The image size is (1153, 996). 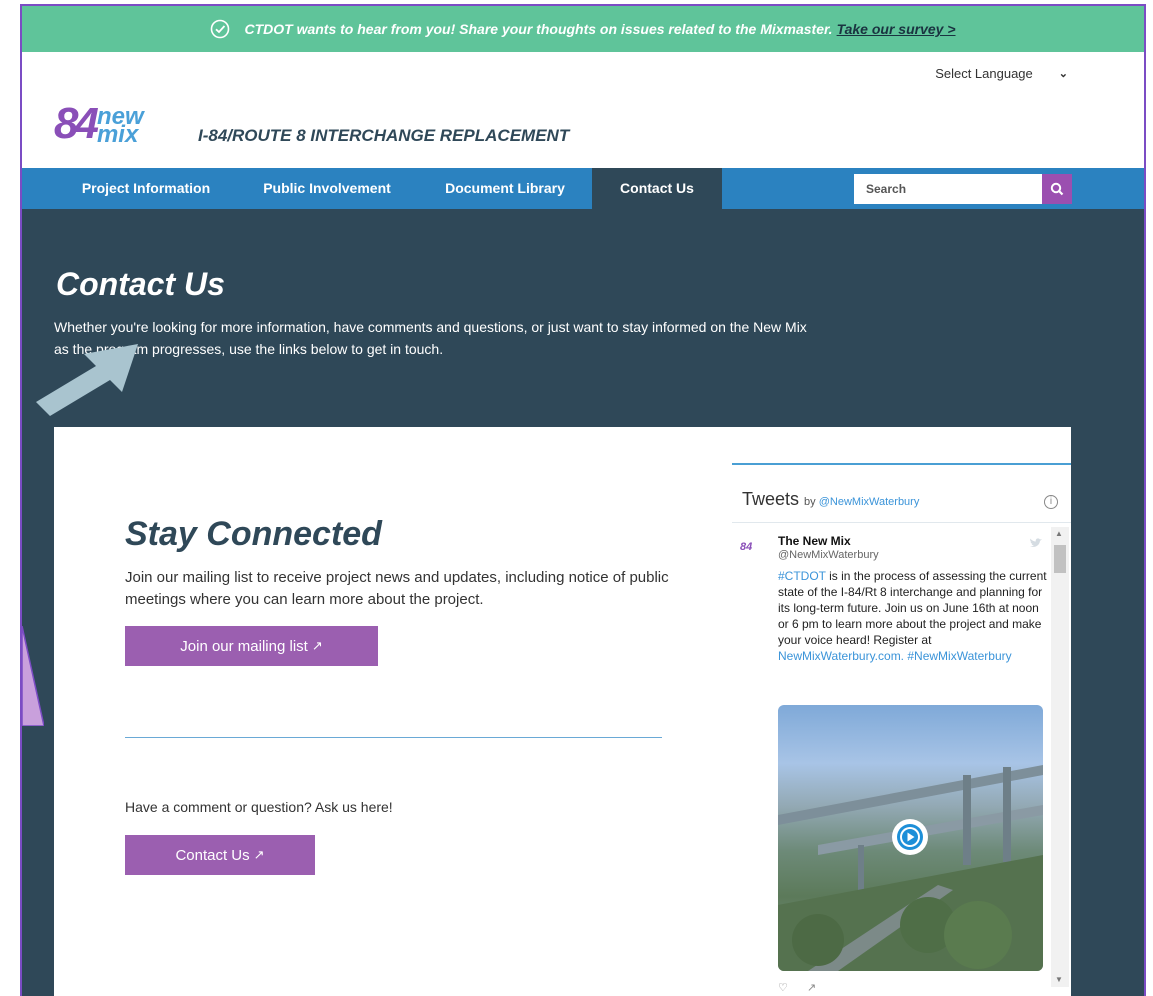 What do you see at coordinates (802, 576) in the screenshot?
I see `hashtag-ctdot: #CTDOT` at bounding box center [802, 576].